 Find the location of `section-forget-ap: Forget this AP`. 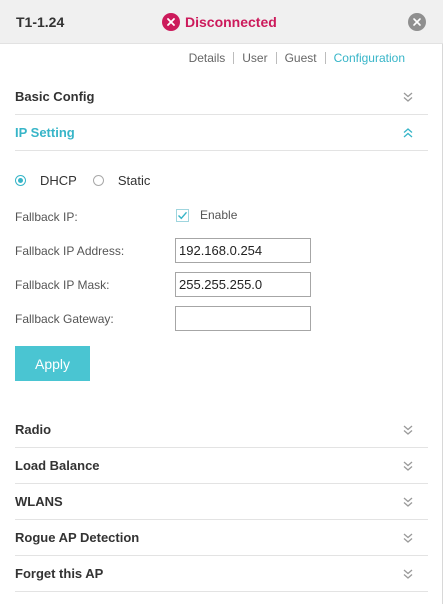

section-forget-ap: Forget this AP is located at coordinates (221, 574).